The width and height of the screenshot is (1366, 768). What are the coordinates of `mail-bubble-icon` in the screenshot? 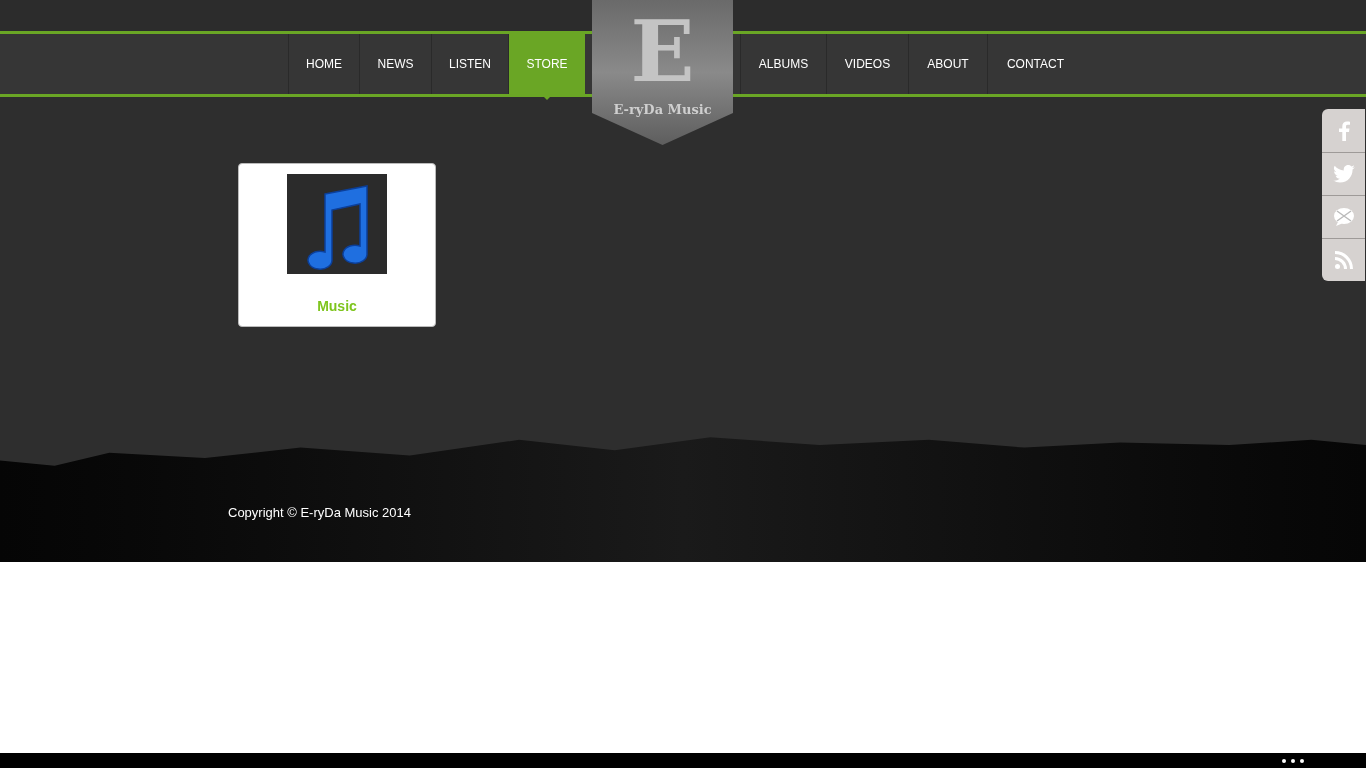 It's located at (1343, 217).